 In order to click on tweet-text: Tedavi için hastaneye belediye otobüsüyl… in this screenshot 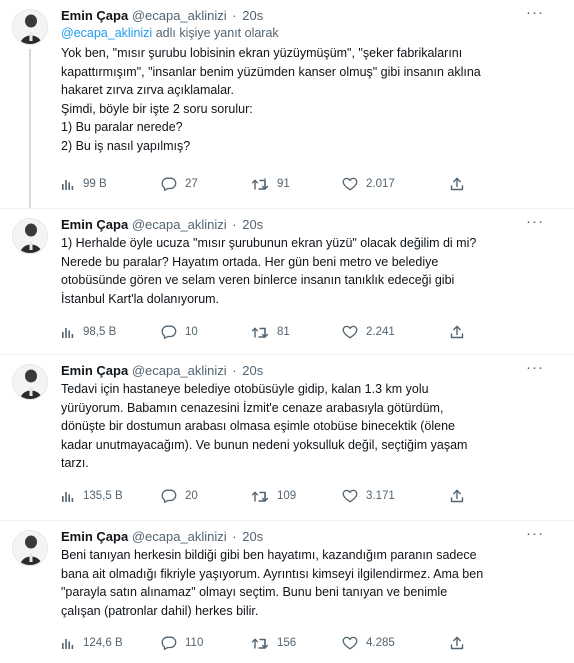, I will do `click(306, 426)`.